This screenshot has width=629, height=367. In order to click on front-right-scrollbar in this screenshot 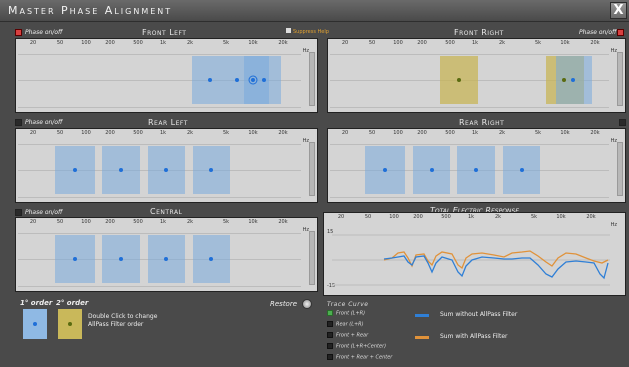, I will do `click(620, 79)`.